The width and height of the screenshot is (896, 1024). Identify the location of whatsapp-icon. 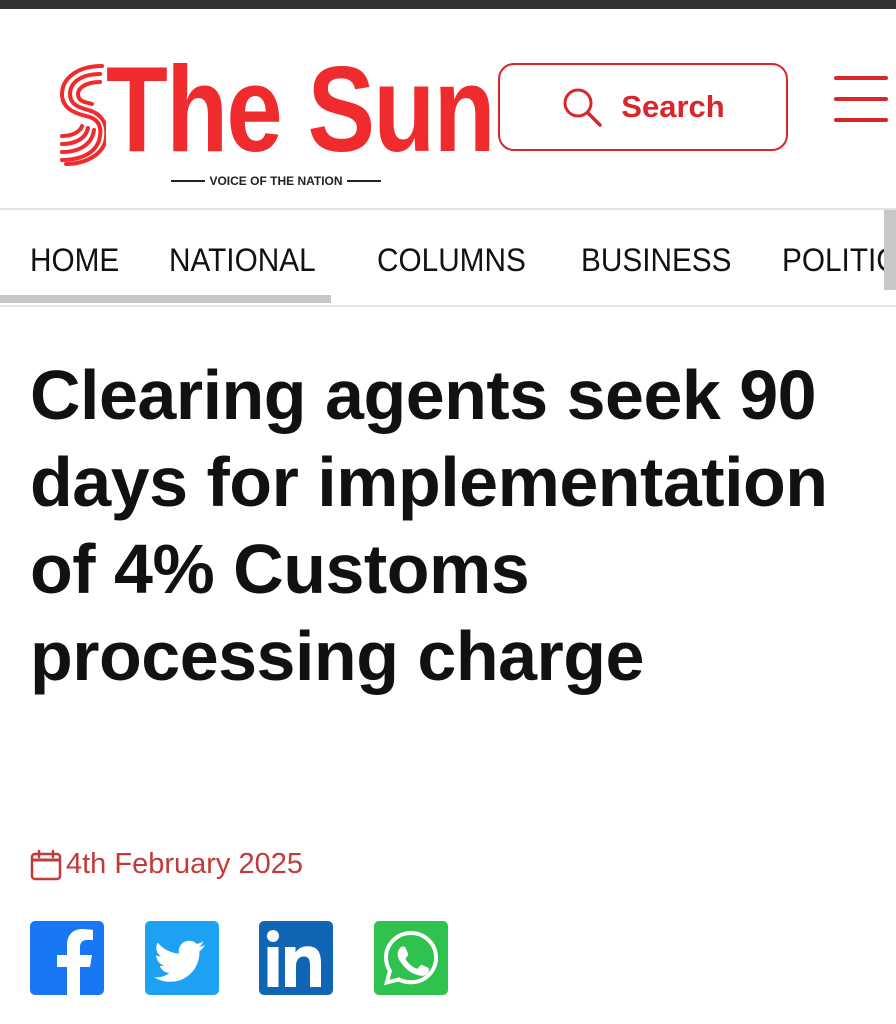
(411, 958).